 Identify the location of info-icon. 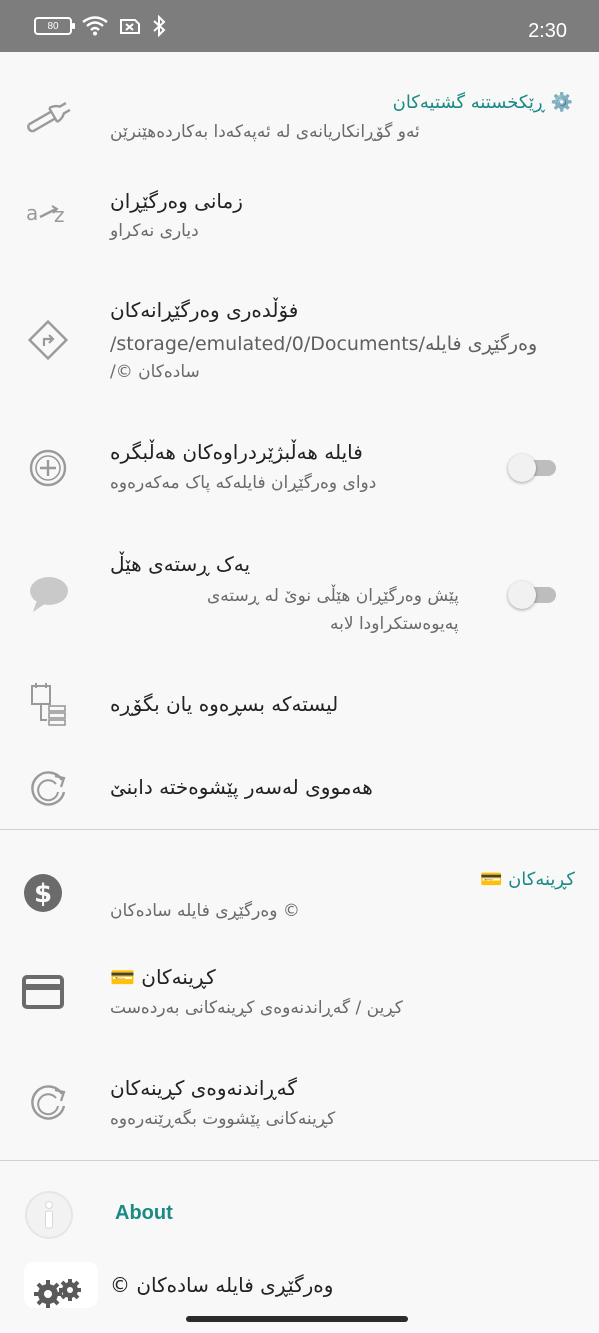
(49, 1215).